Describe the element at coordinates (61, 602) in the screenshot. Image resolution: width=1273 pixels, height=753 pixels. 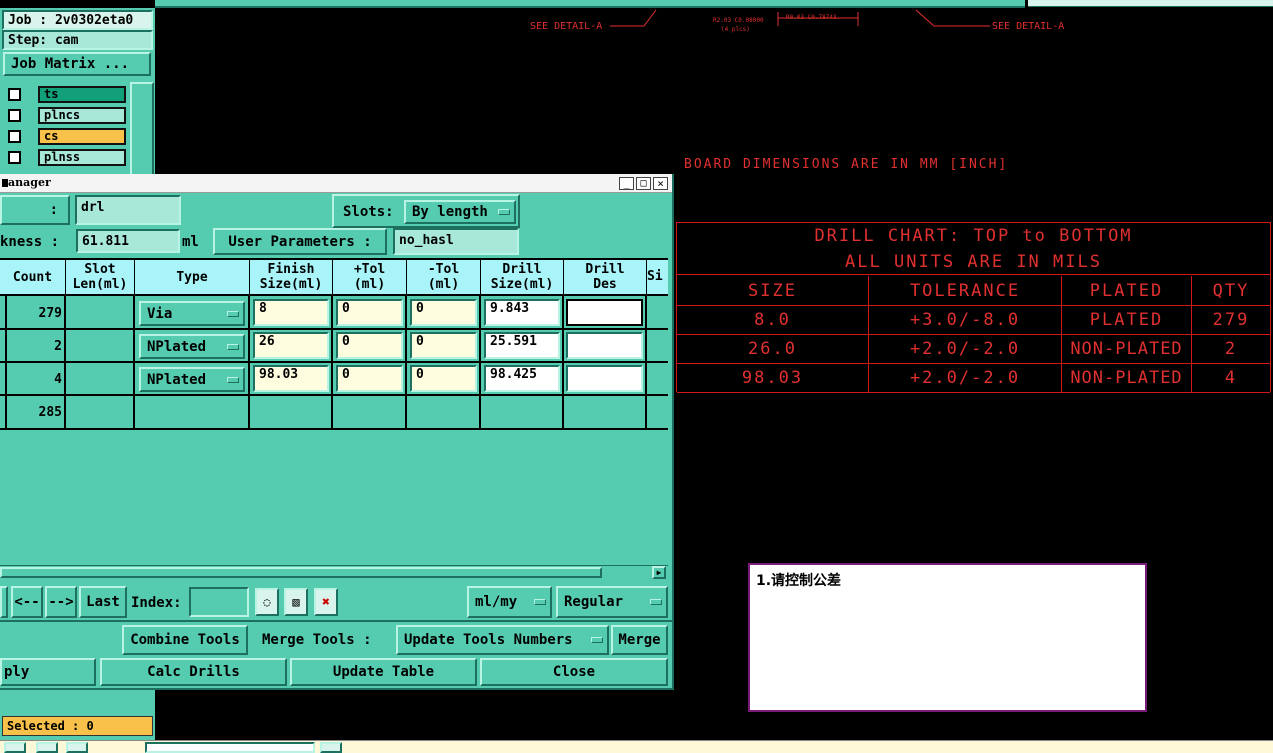
I see `next-button: -->` at that location.